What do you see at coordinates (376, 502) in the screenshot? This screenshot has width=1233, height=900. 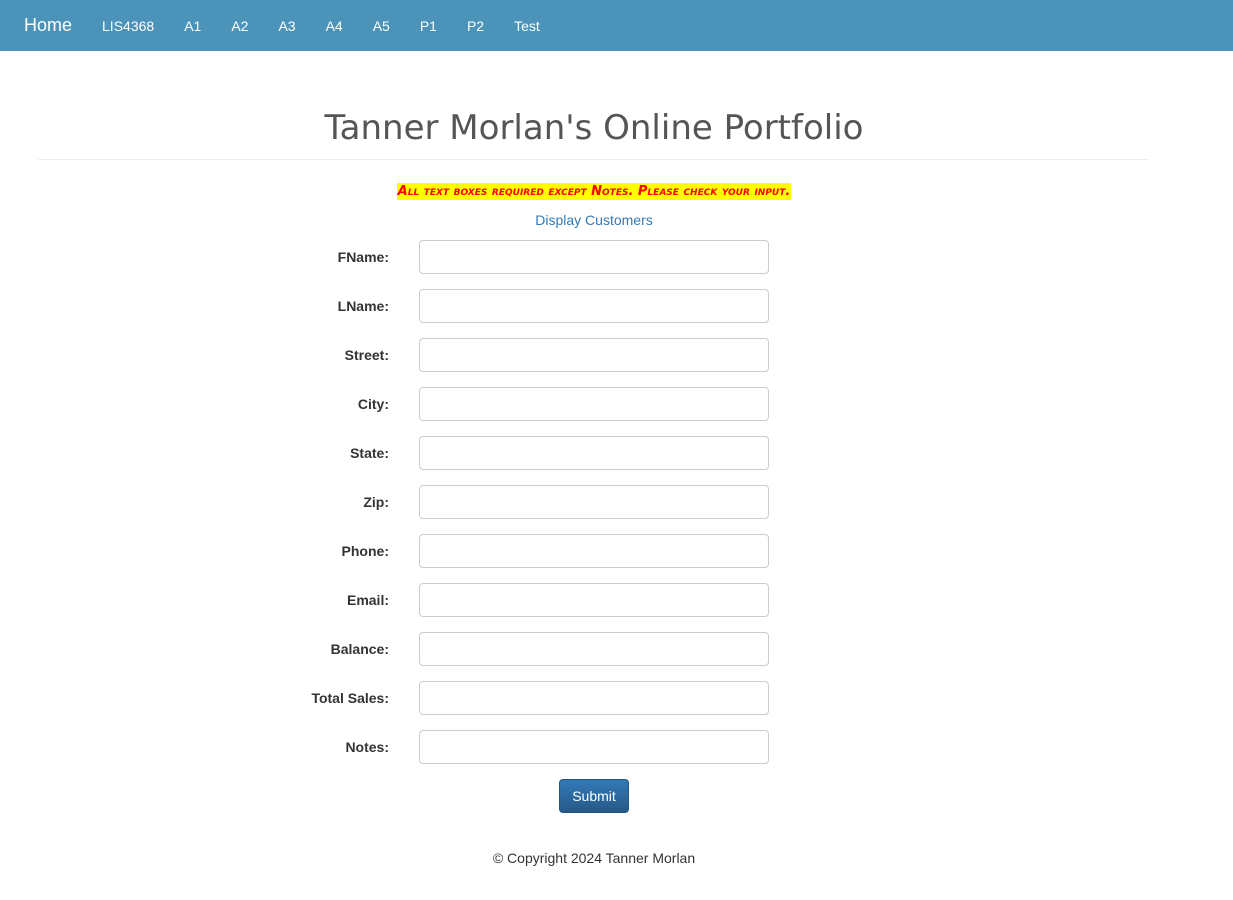 I see `zip-label: Zip:` at bounding box center [376, 502].